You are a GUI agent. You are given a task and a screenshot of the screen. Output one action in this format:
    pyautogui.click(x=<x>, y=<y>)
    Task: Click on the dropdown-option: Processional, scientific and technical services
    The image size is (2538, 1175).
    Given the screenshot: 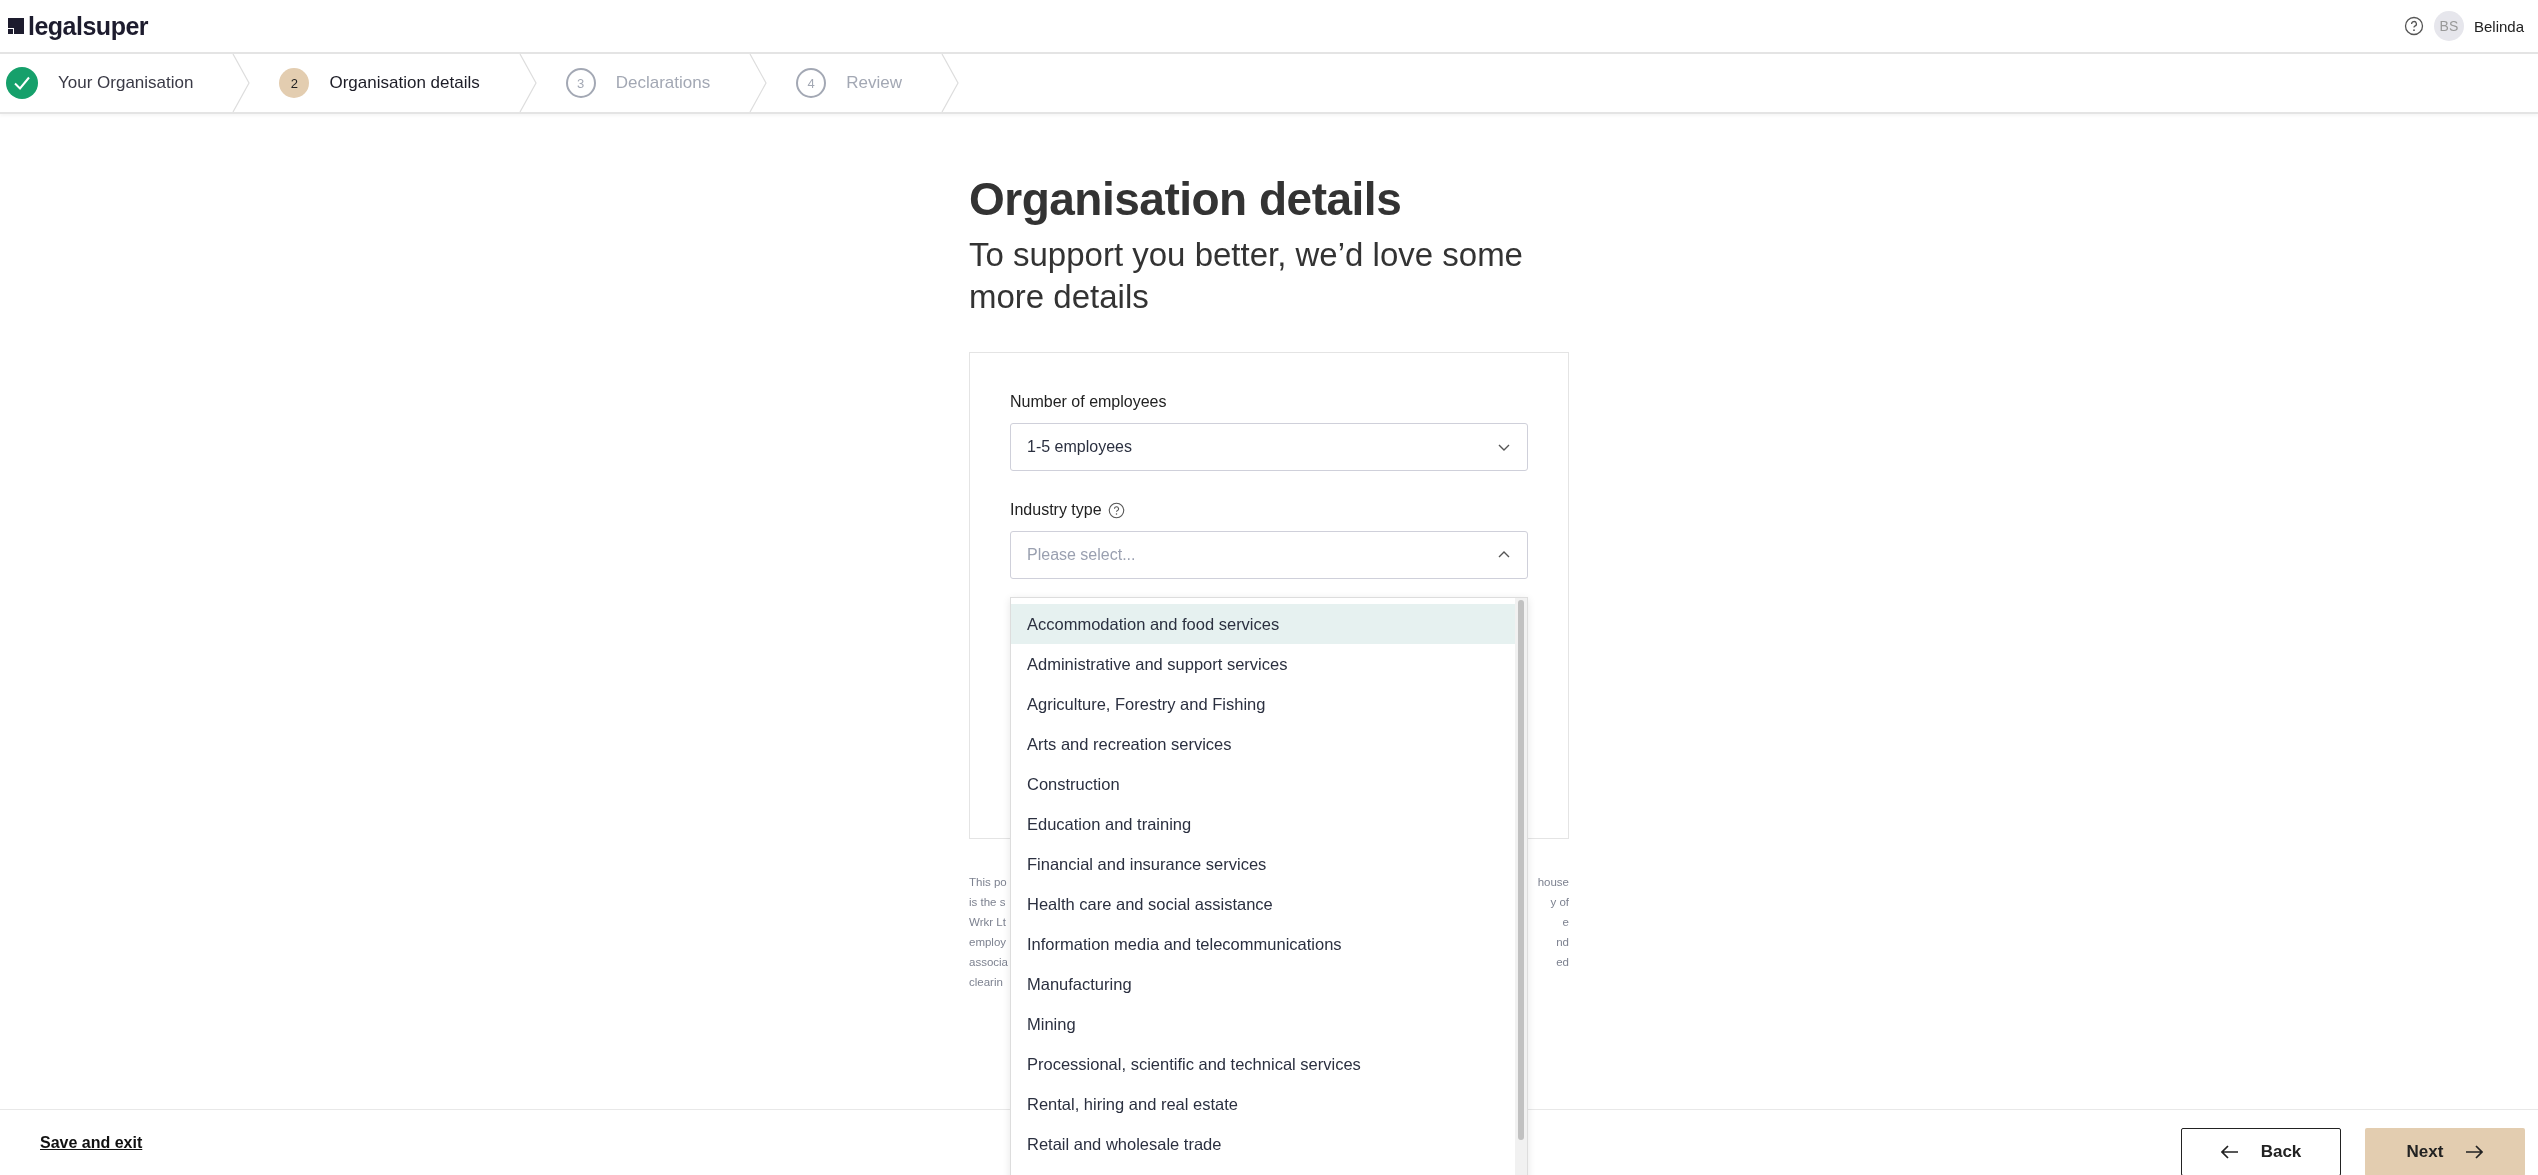 What is the action you would take?
    pyautogui.click(x=1263, y=1064)
    